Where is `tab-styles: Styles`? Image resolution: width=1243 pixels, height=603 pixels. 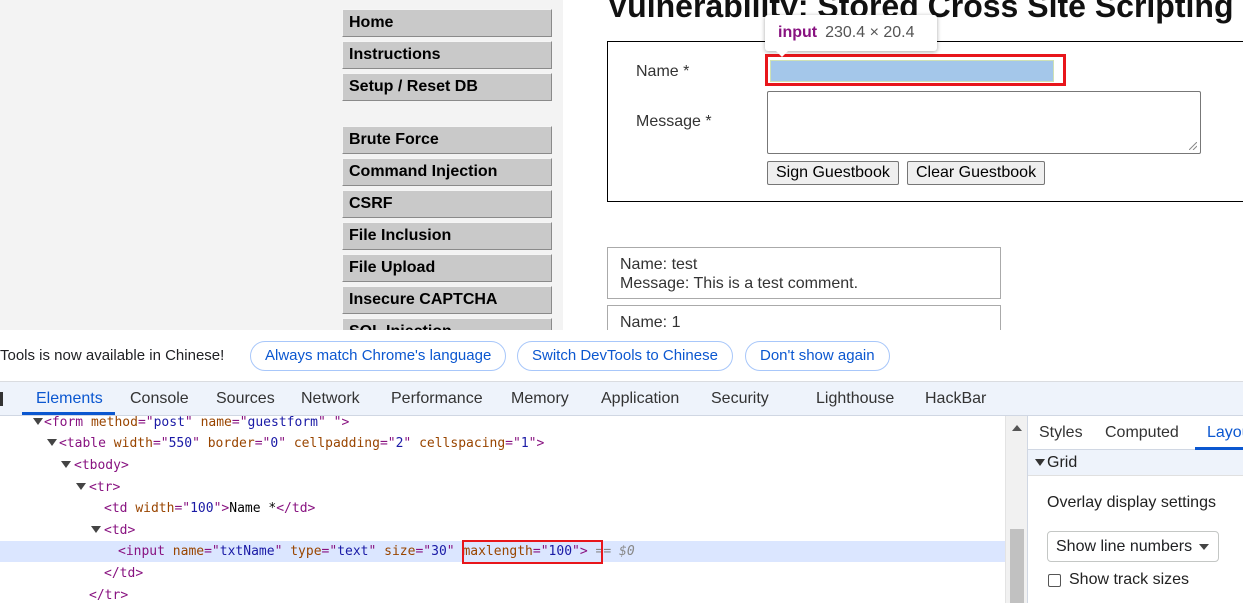 tab-styles: Styles is located at coordinates (1061, 433).